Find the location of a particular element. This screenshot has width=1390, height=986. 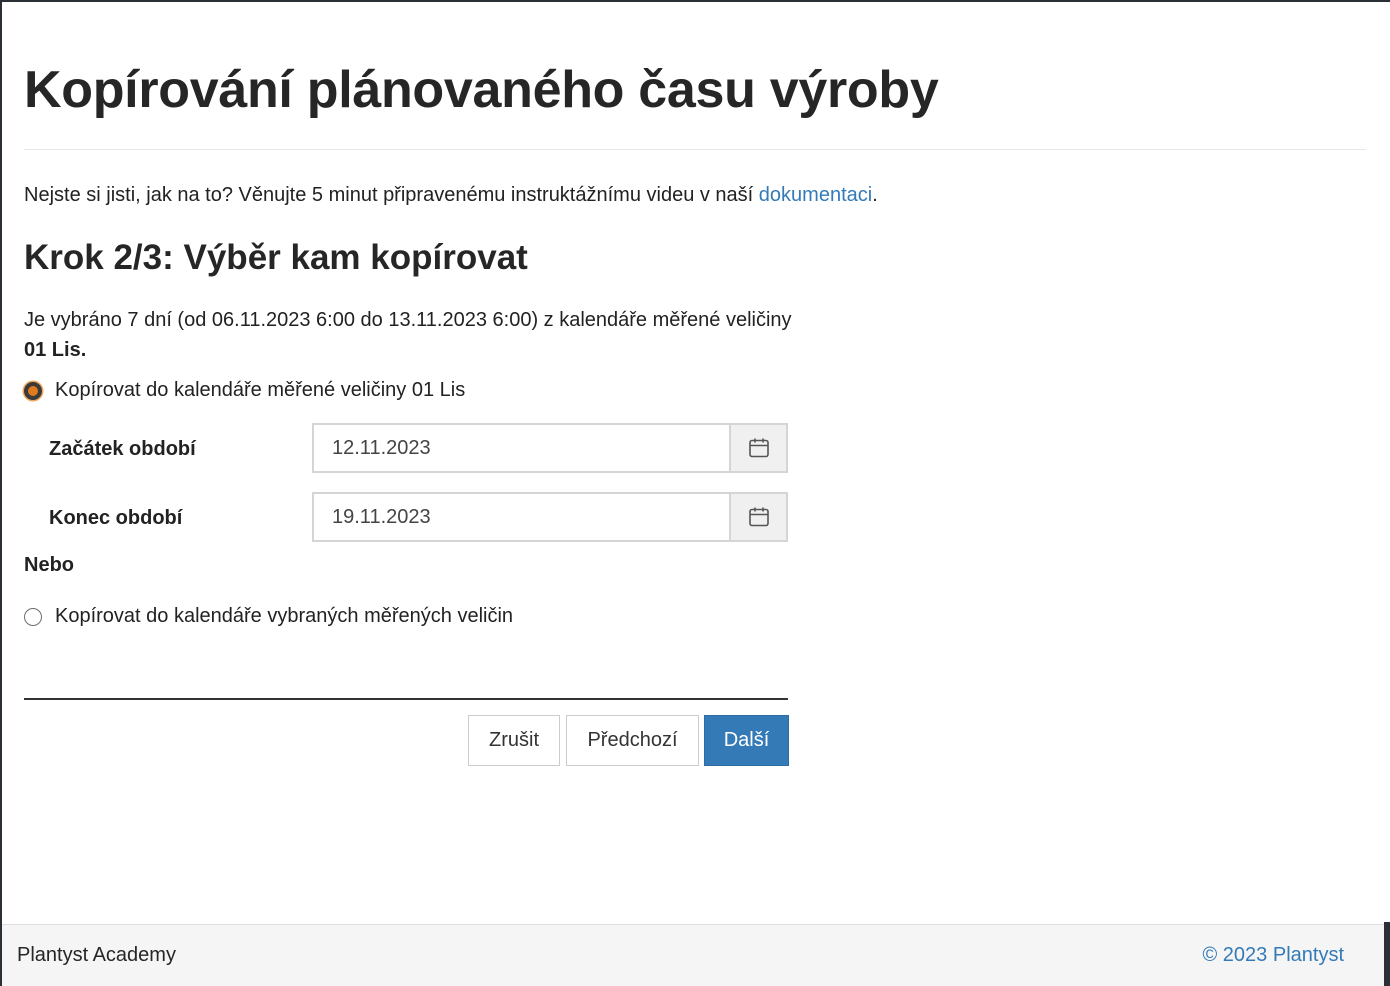

cancel-button: Zrušit is located at coordinates (514, 740).